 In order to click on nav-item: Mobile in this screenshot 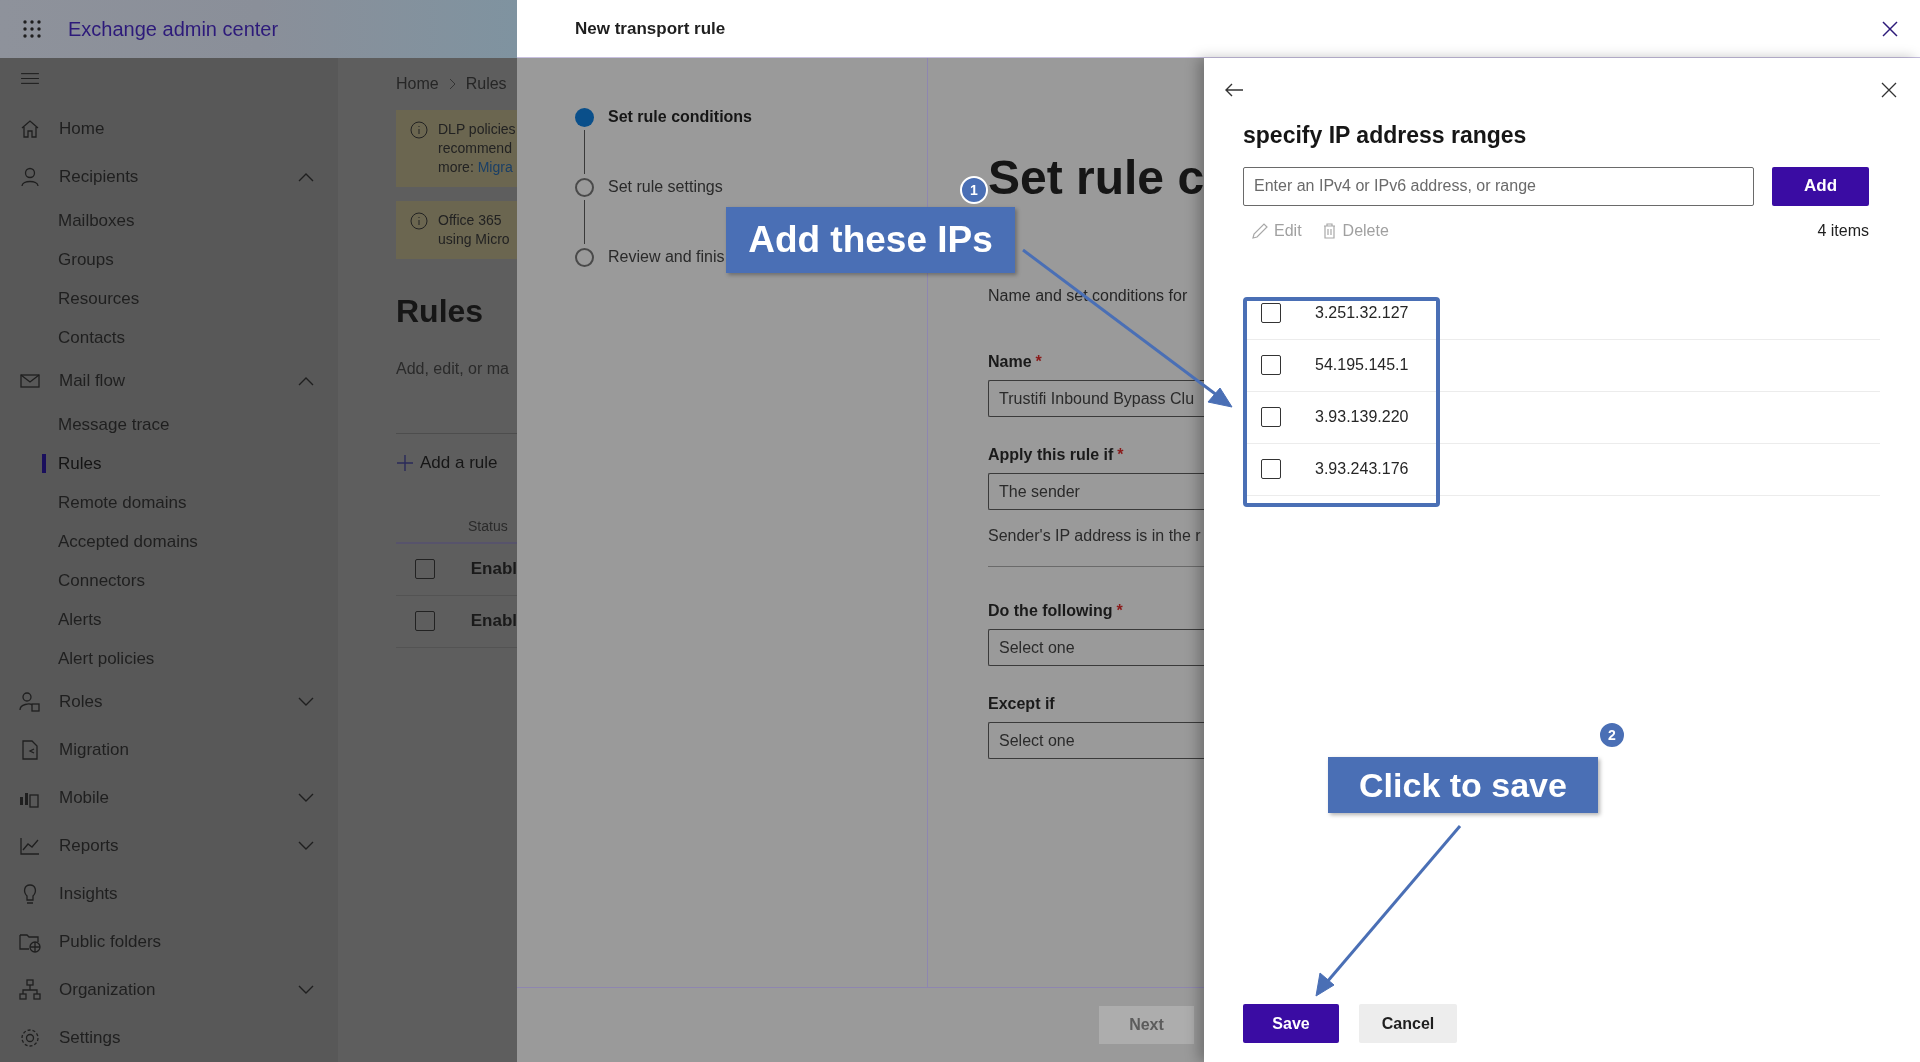, I will do `click(169, 798)`.